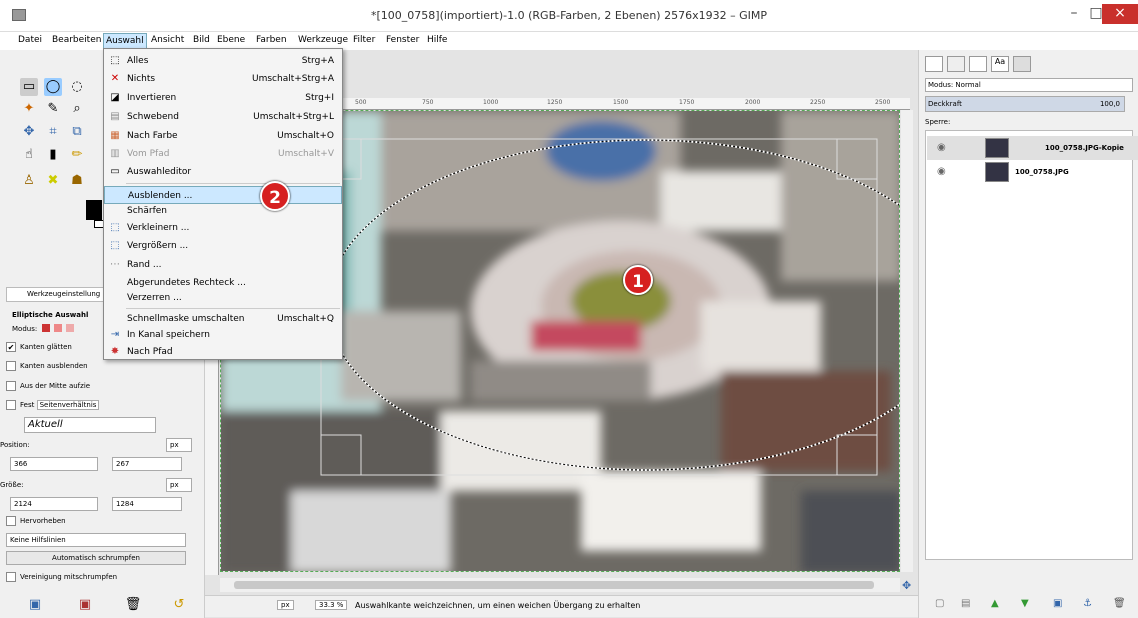 Image resolution: width=1138 pixels, height=618 pixels. I want to click on zoom-select: 33.3 %, so click(331, 605).